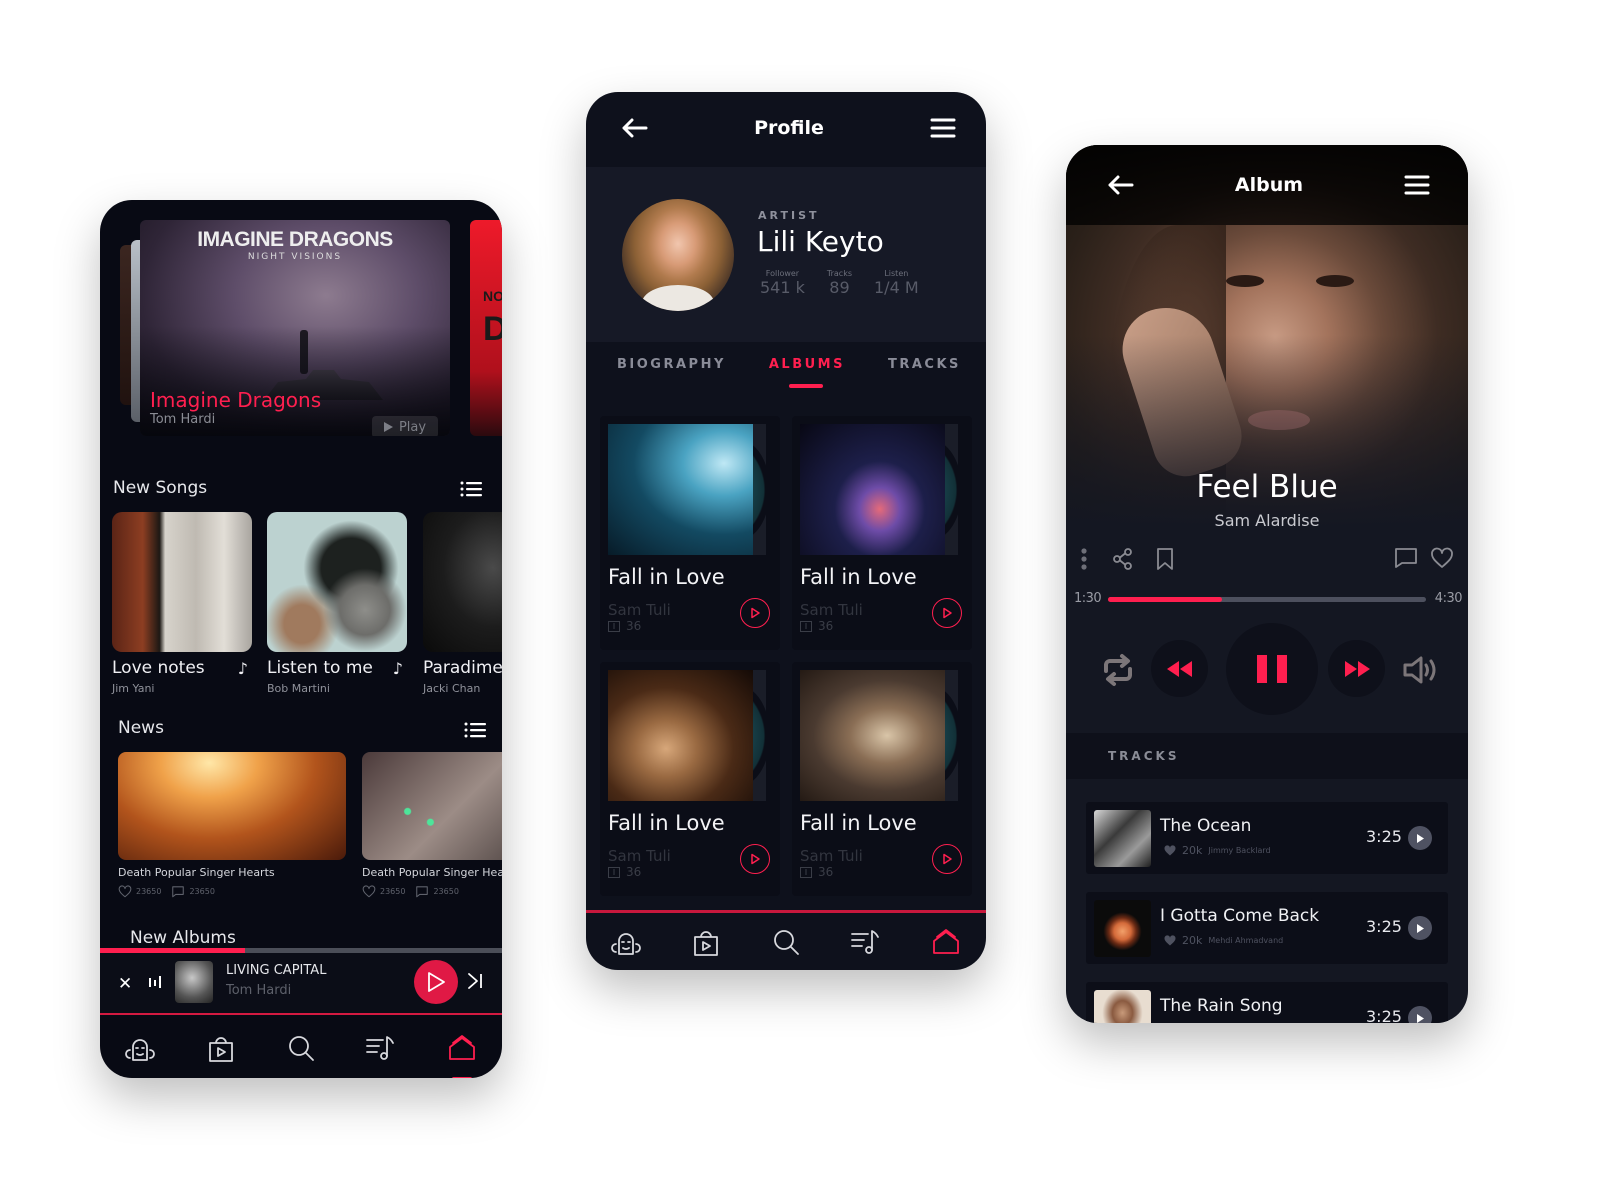  What do you see at coordinates (1267, 520) in the screenshot?
I see `now-playing-artist: Sam Alardise` at bounding box center [1267, 520].